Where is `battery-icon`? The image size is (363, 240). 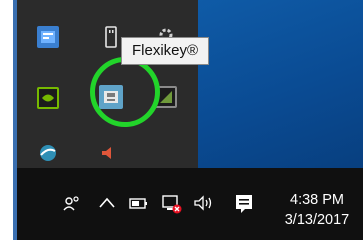
battery-icon is located at coordinates (139, 205).